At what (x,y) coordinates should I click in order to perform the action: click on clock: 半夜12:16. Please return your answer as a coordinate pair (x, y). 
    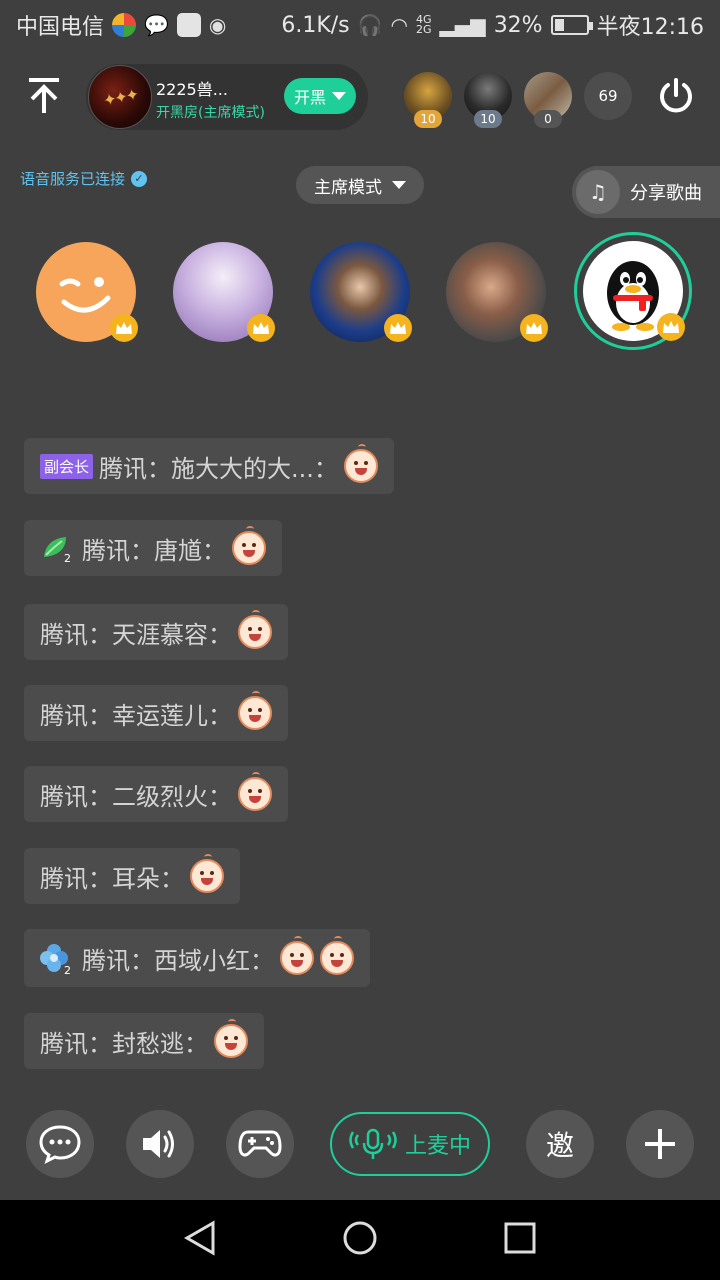
    Looking at the image, I should click on (650, 27).